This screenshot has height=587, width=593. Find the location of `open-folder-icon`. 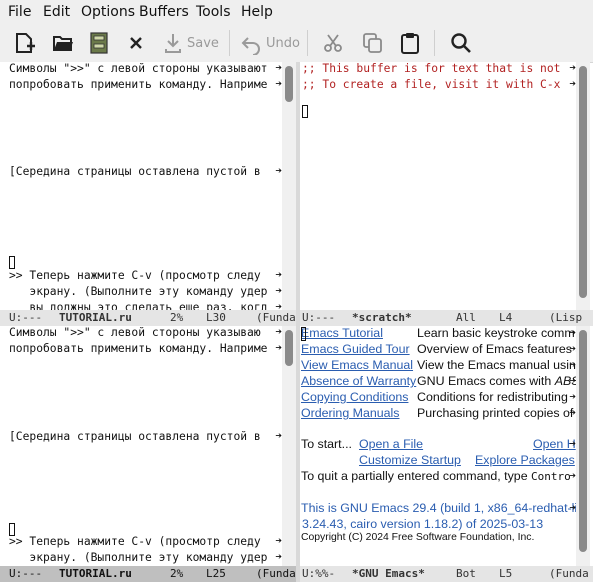

open-folder-icon is located at coordinates (63, 43).